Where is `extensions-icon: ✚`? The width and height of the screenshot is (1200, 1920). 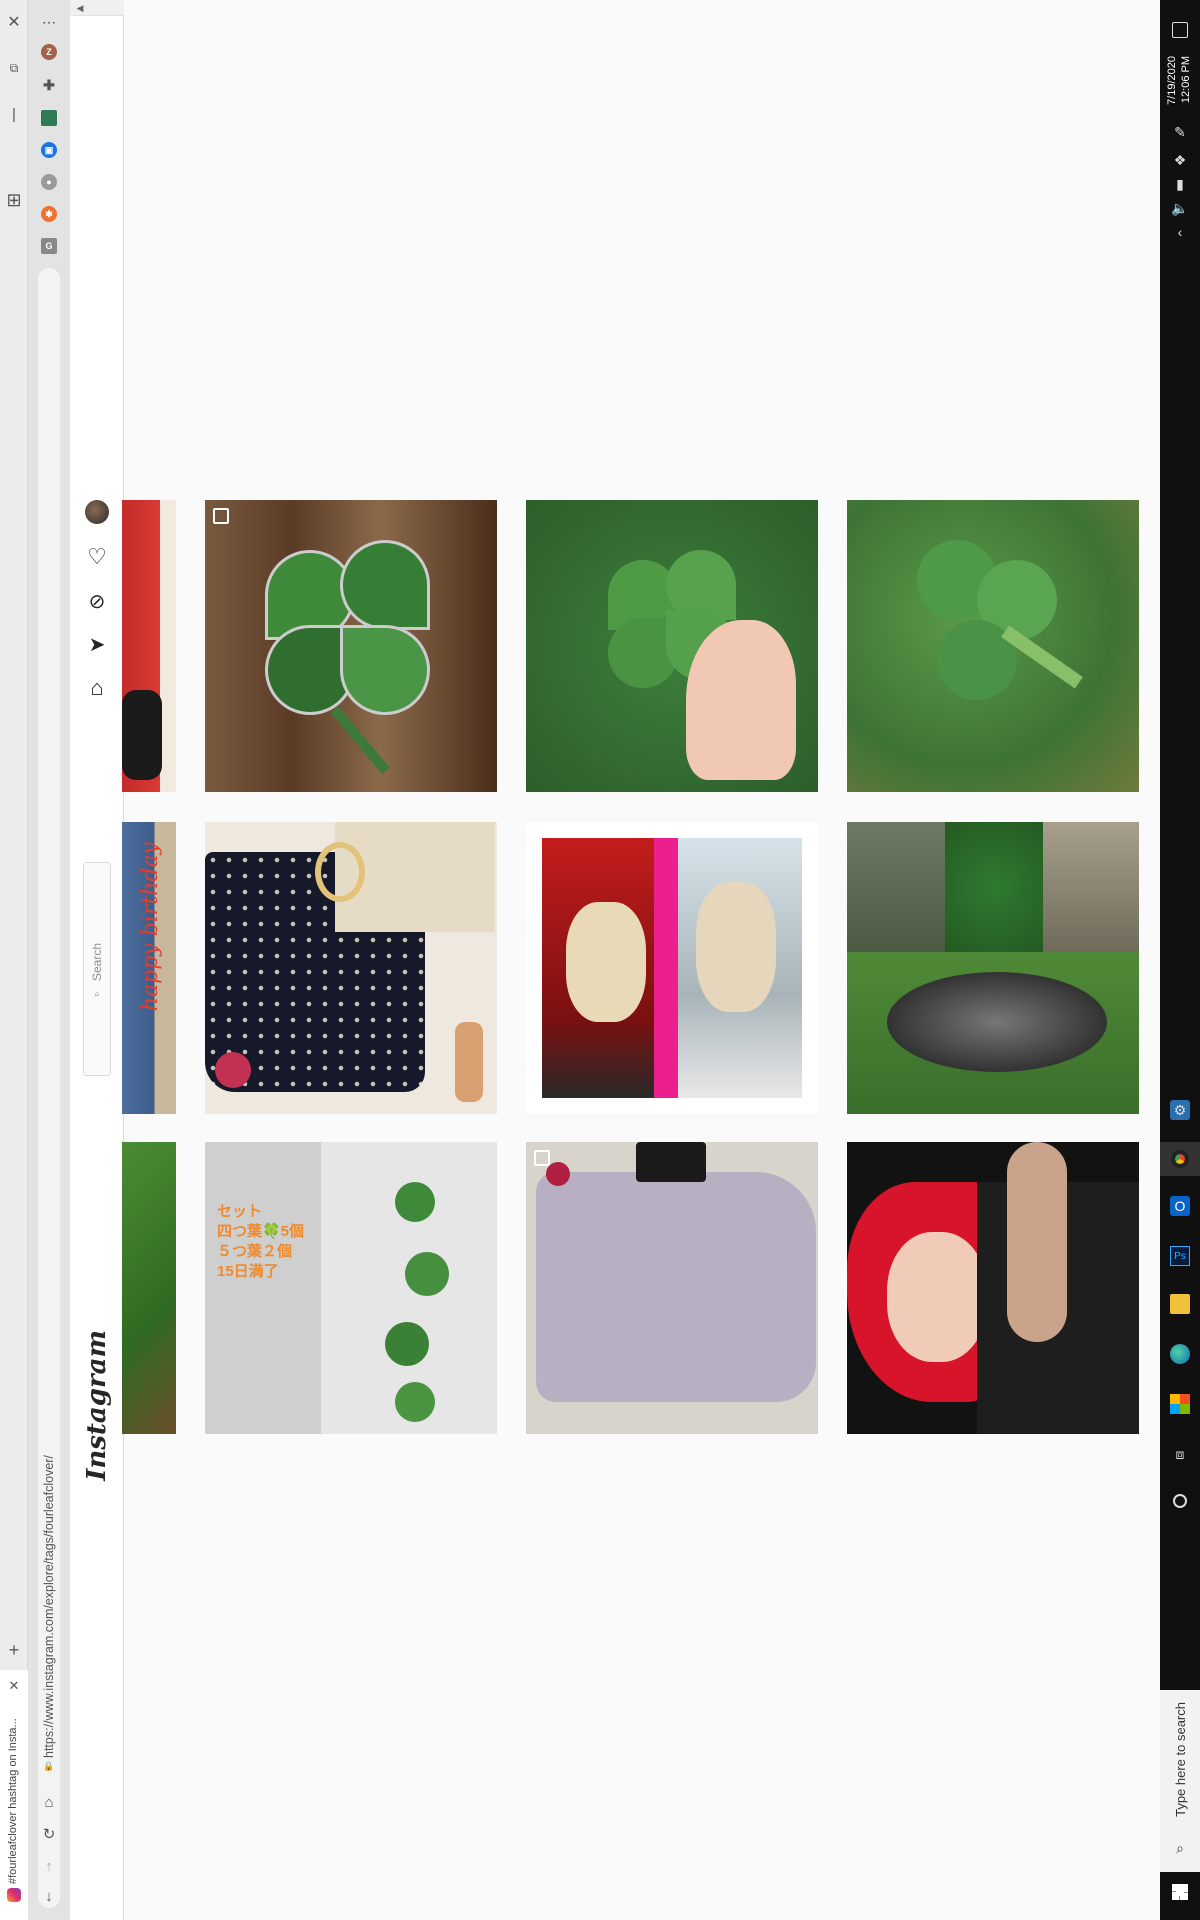 extensions-icon: ✚ is located at coordinates (49, 85).